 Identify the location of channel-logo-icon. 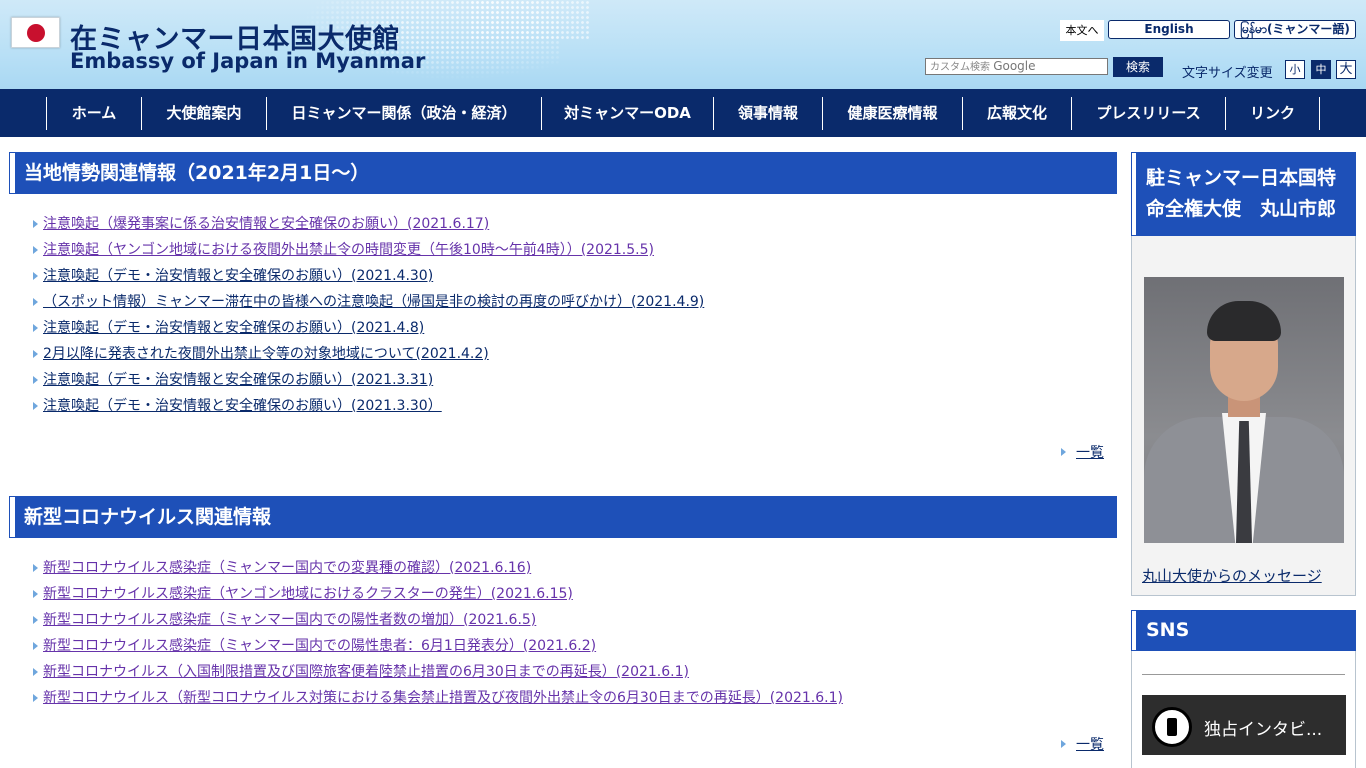
(1172, 727).